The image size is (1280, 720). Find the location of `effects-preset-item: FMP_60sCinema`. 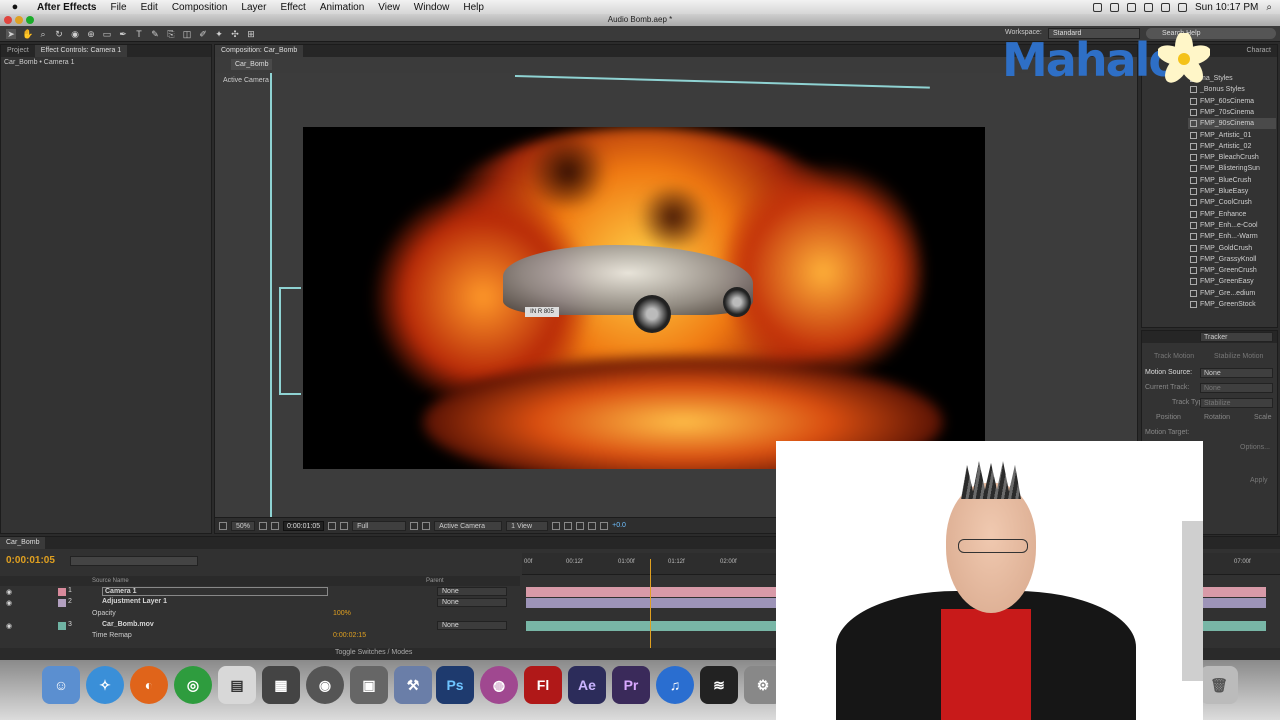

effects-preset-item: FMP_60sCinema is located at coordinates (1232, 101).